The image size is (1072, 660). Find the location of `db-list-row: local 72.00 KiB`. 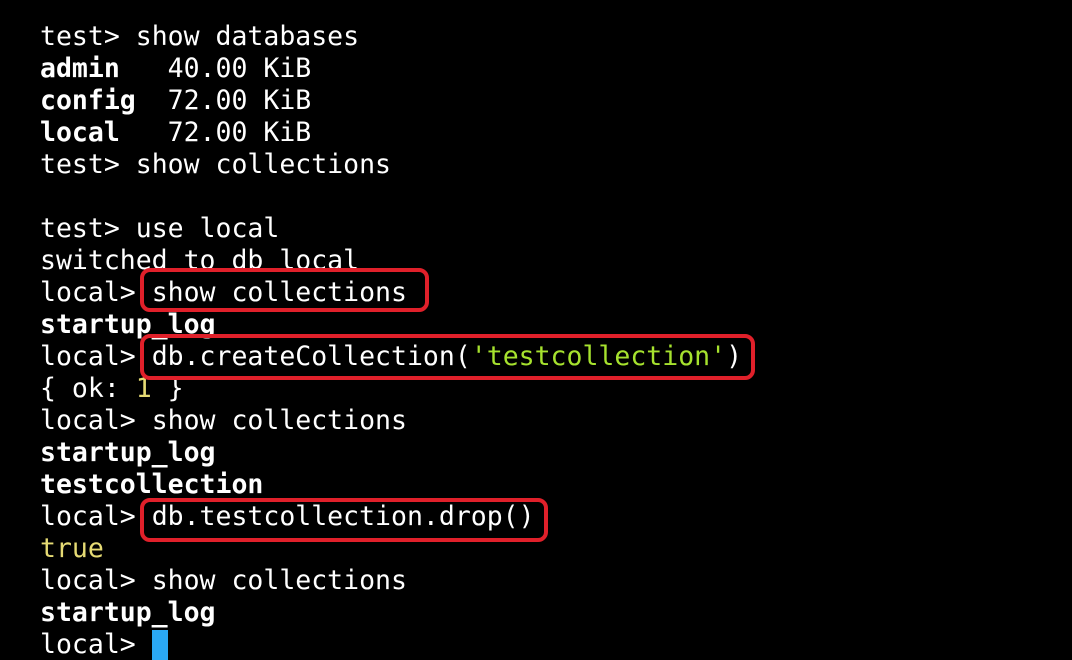

db-list-row: local 72.00 KiB is located at coordinates (175, 133).